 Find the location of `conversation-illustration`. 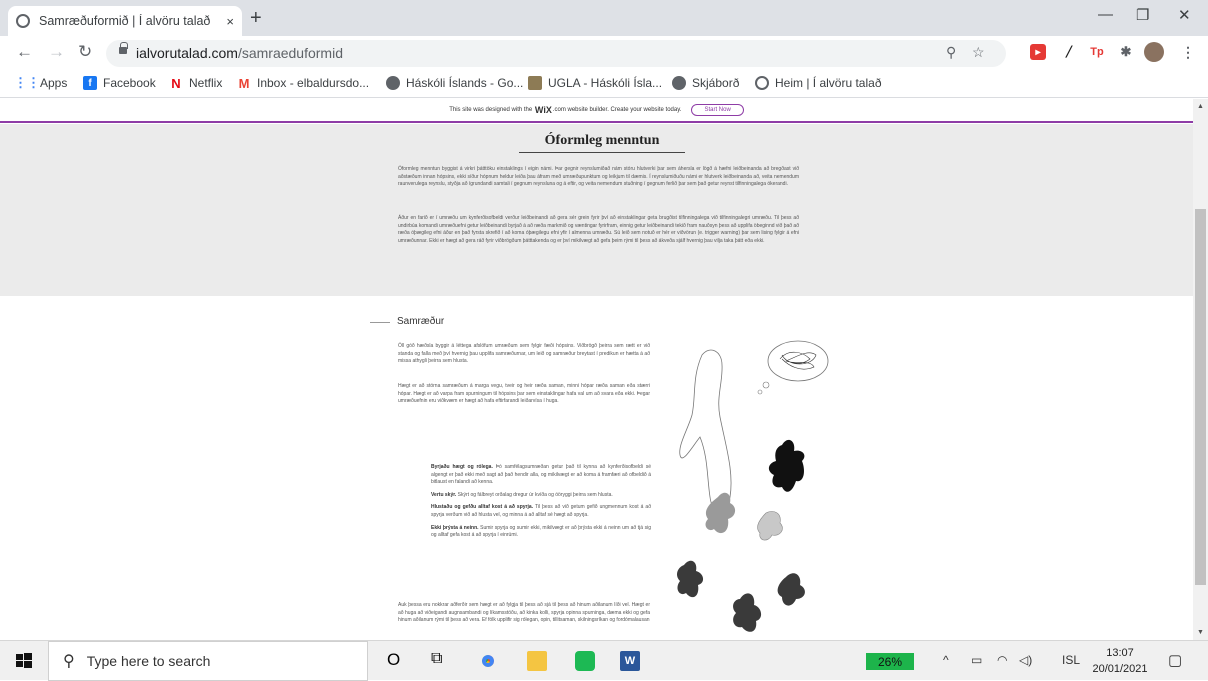

conversation-illustration is located at coordinates (753, 486).